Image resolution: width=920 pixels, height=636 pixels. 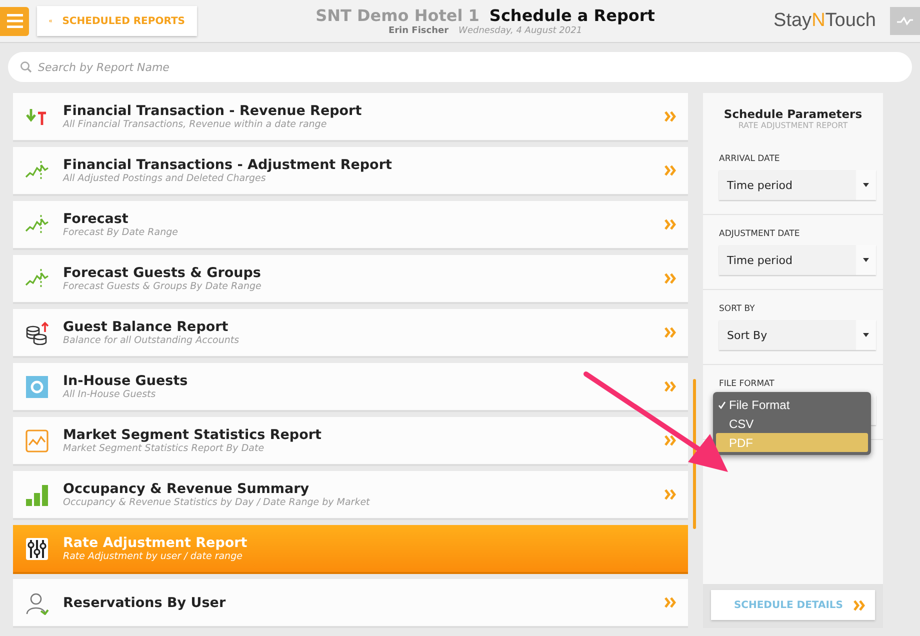 I want to click on report-title: In-House Guests, so click(x=126, y=381).